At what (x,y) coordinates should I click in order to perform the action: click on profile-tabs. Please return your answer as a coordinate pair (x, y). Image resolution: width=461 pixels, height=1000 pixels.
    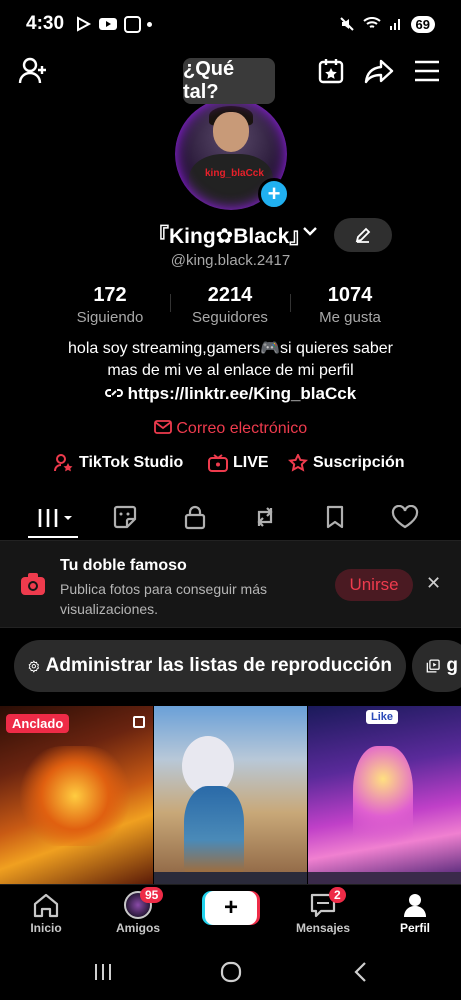
    Looking at the image, I should click on (230, 517).